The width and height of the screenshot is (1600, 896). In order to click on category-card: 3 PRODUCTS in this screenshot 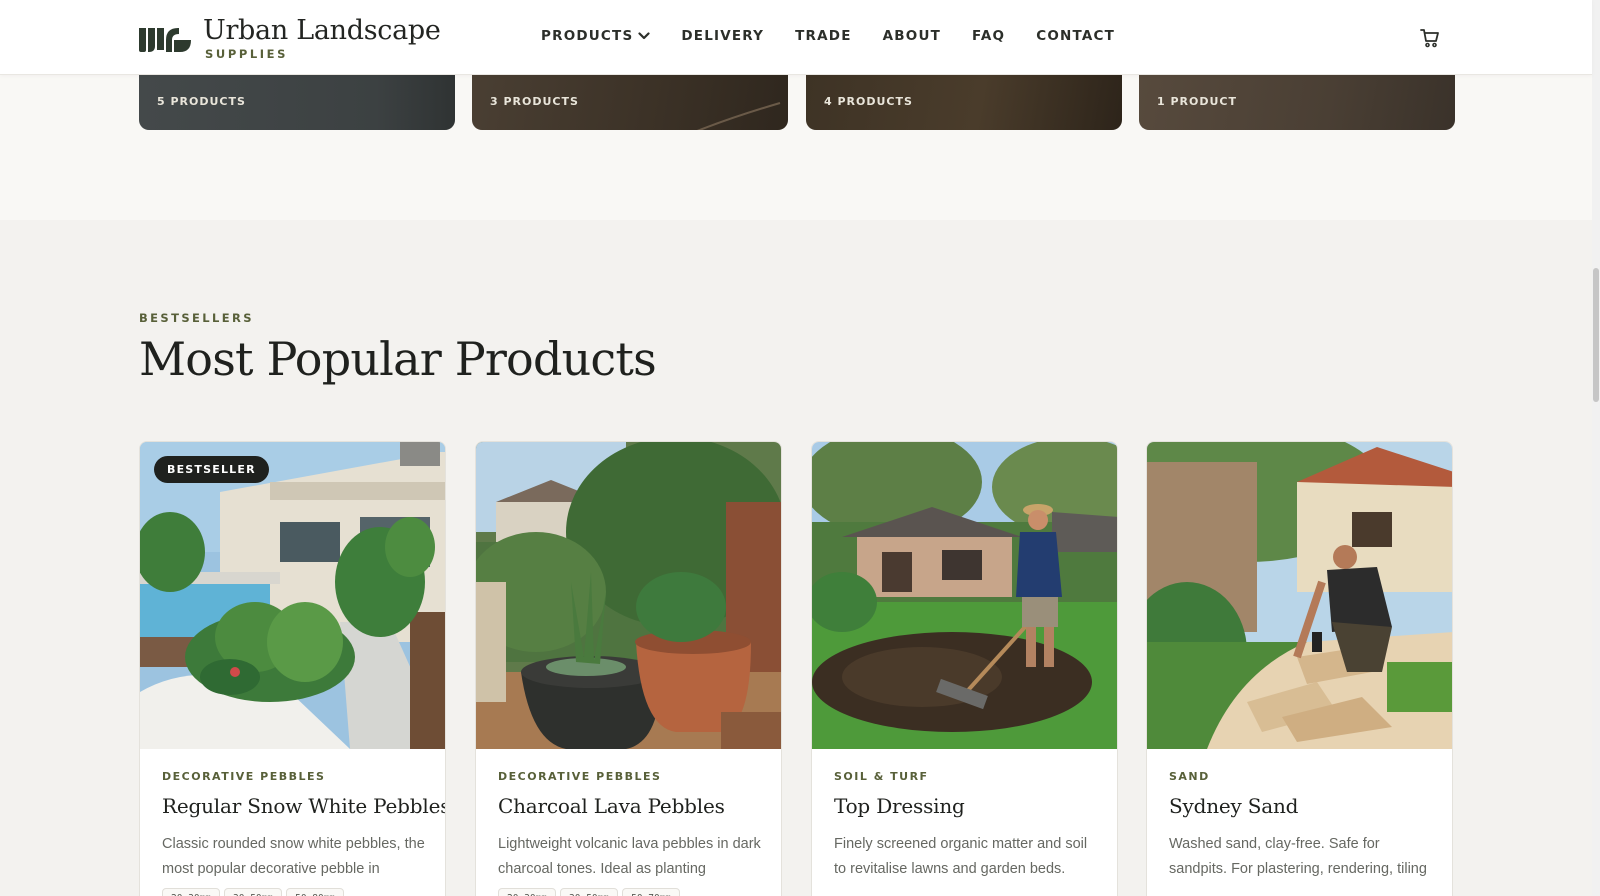, I will do `click(630, 102)`.